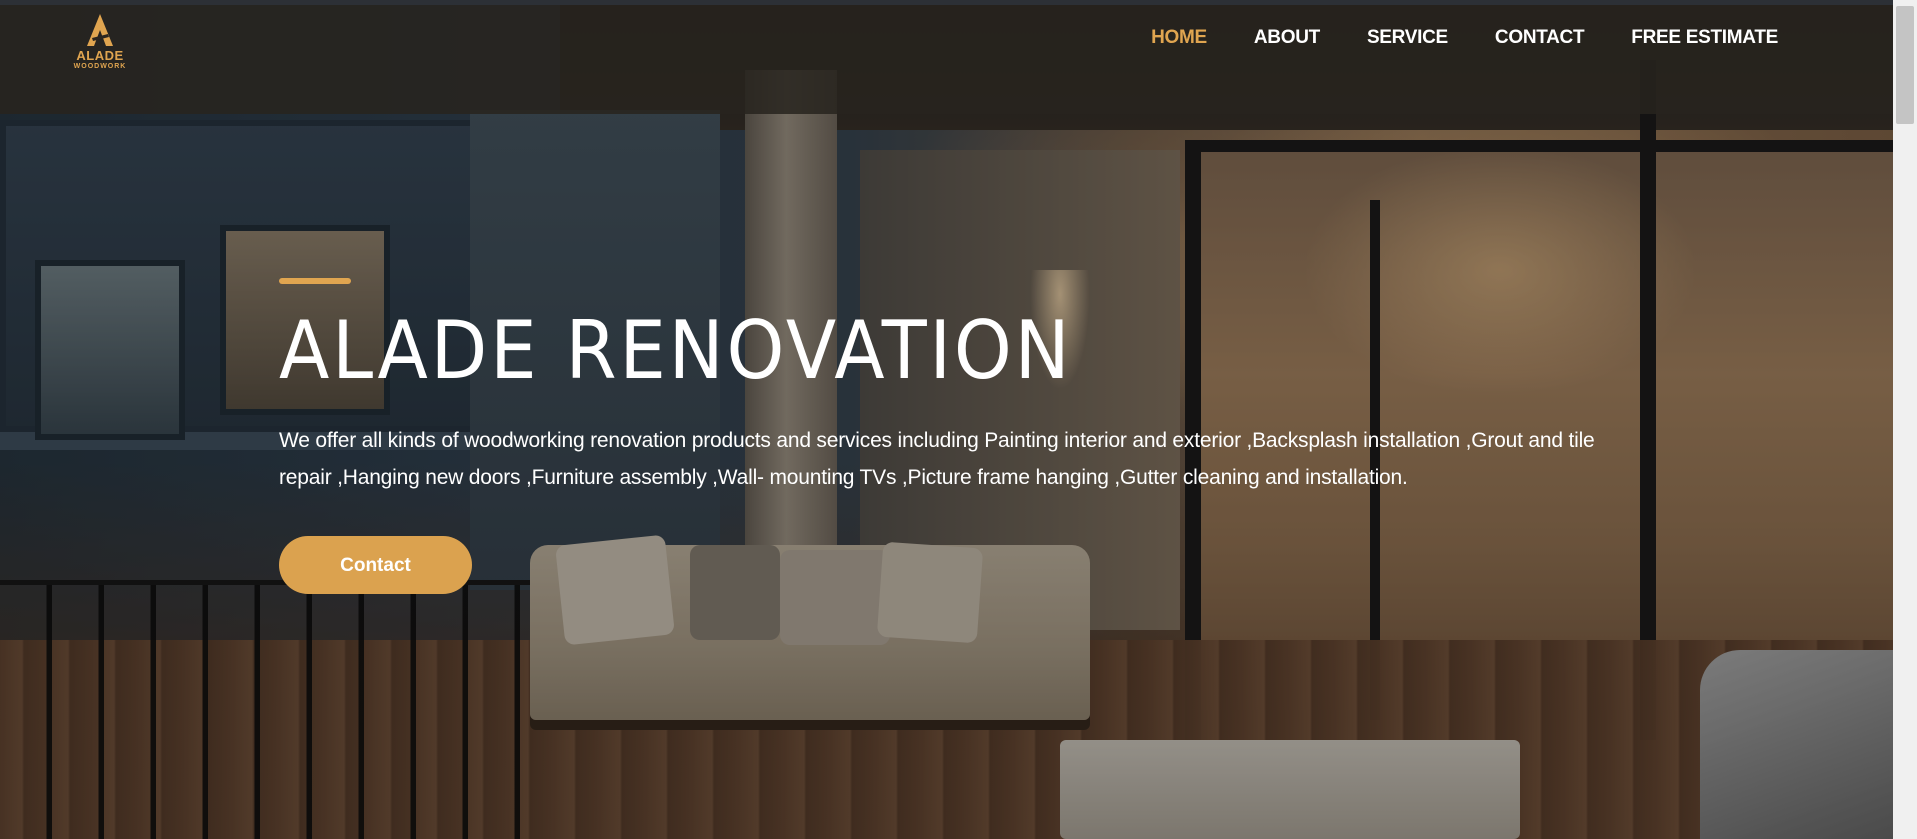 Image resolution: width=1917 pixels, height=839 pixels. Describe the element at coordinates (100, 30) in the screenshot. I see `logo-a-icon` at that location.